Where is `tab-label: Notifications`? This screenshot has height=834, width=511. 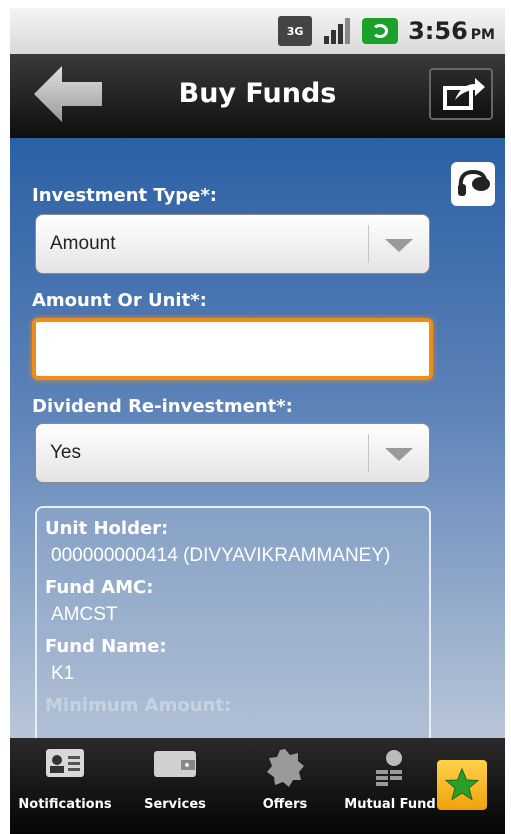
tab-label: Notifications is located at coordinates (65, 804).